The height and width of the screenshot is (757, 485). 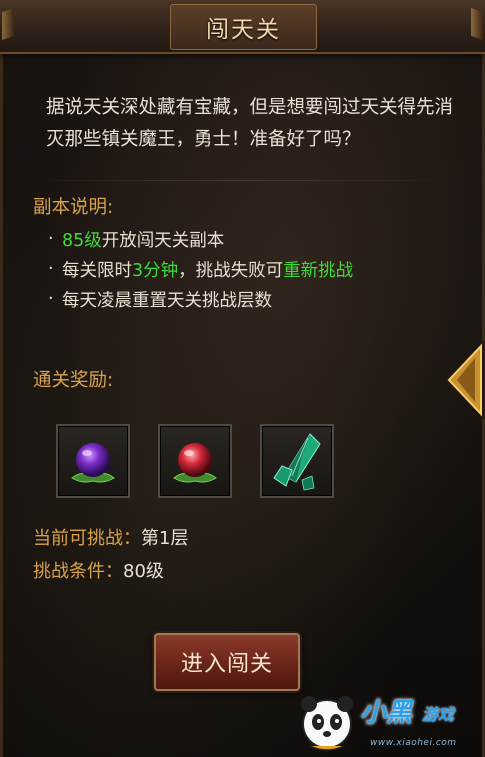 I want to click on condition-label: 挑战条件：, so click(x=78, y=571).